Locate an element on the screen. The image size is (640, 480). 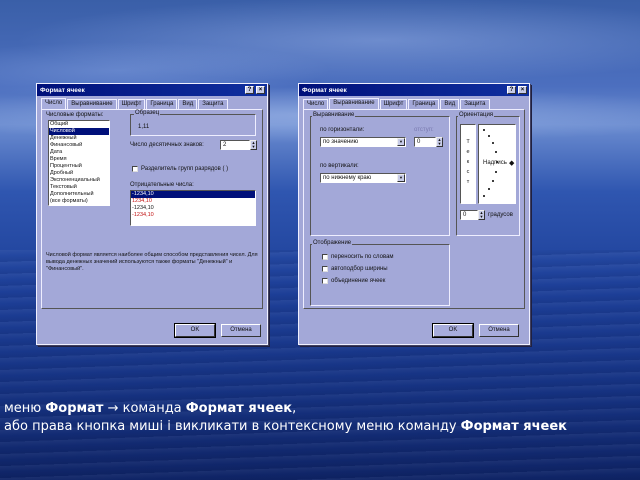
horizontal-label: по горизонтали: is located at coordinates (342, 130).